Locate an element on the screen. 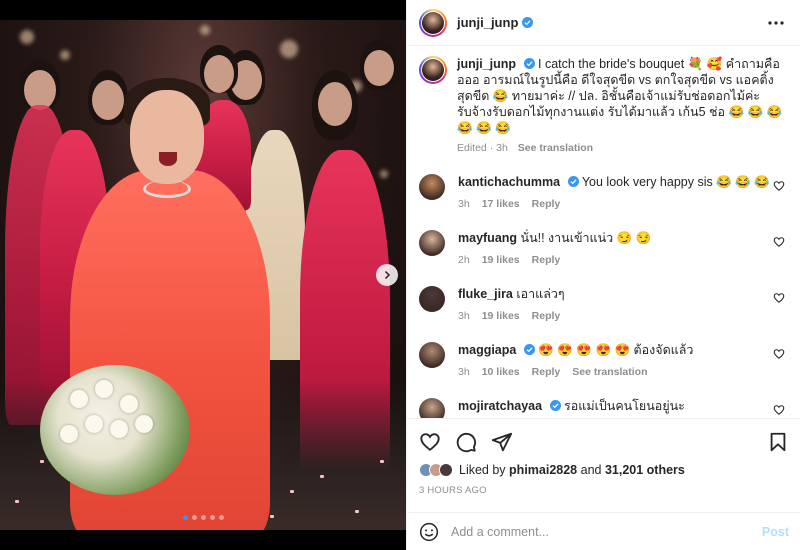  likes-summary: Liked by phimai2828 and 31,201 others is located at coordinates (604, 470).